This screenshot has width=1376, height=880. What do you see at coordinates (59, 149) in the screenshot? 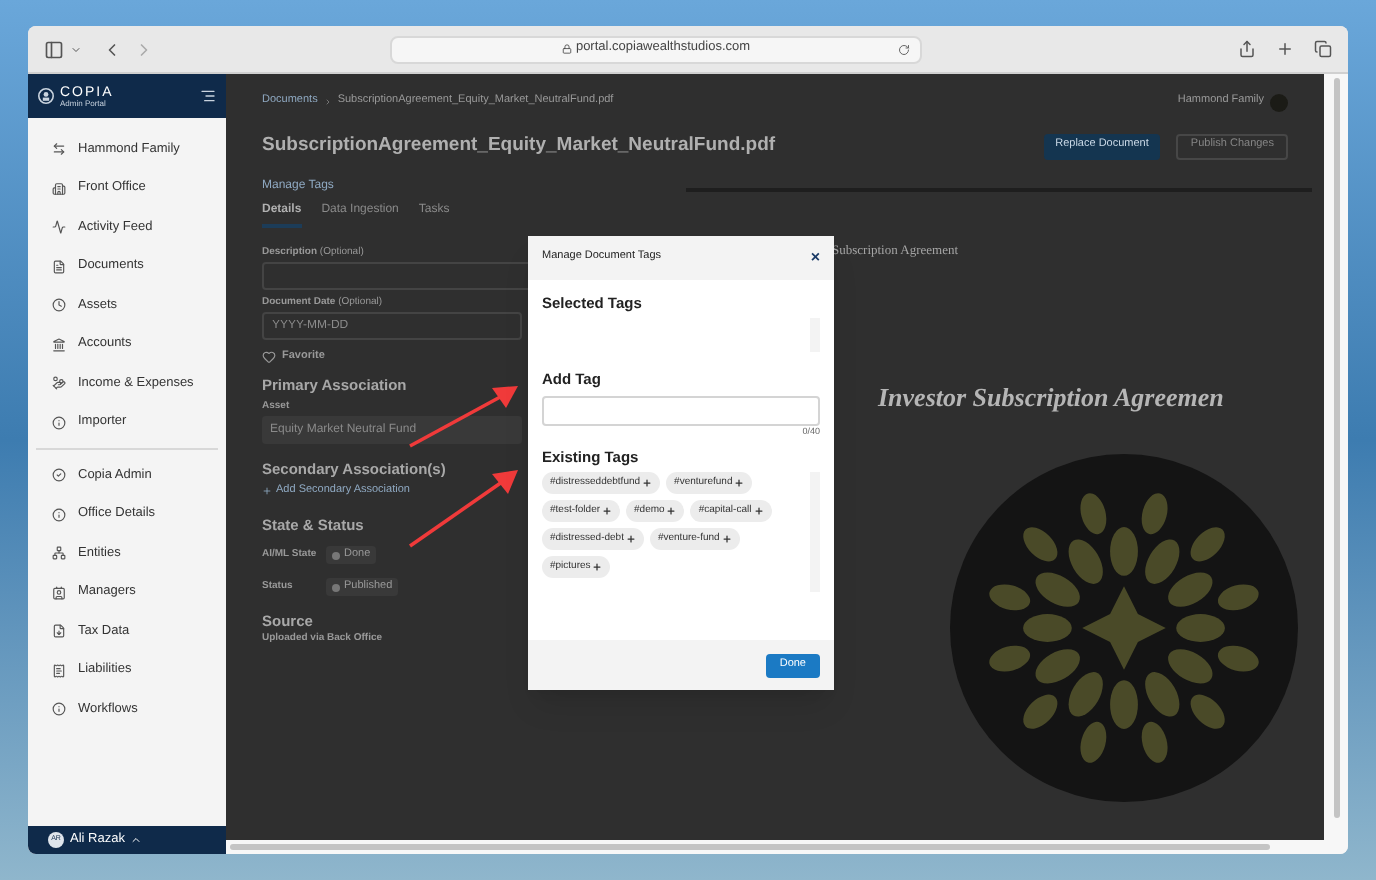
I see `arrows-icon` at bounding box center [59, 149].